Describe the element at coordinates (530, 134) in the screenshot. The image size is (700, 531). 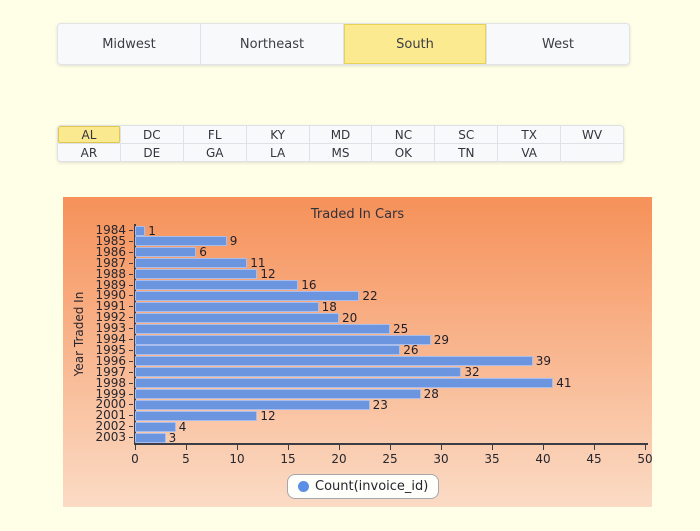
I see `state-cell-tx: TX` at that location.